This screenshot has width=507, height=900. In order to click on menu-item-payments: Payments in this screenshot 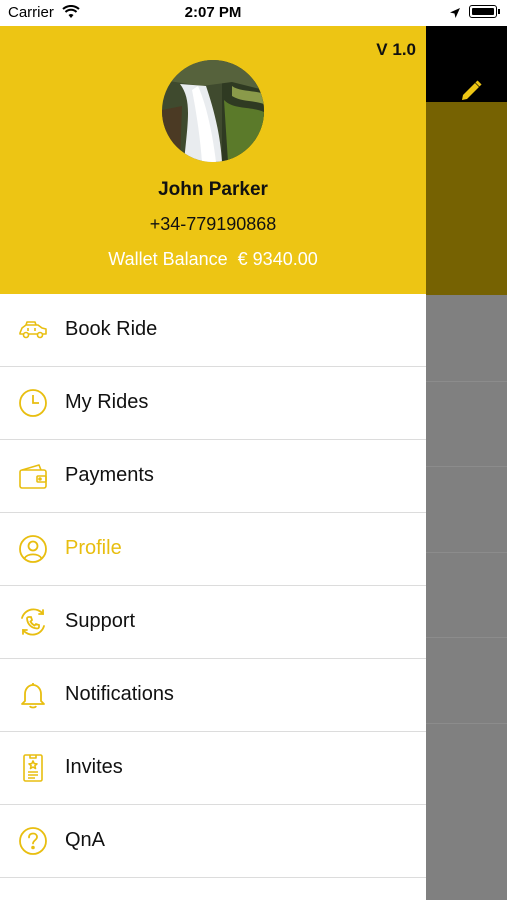, I will do `click(213, 476)`.